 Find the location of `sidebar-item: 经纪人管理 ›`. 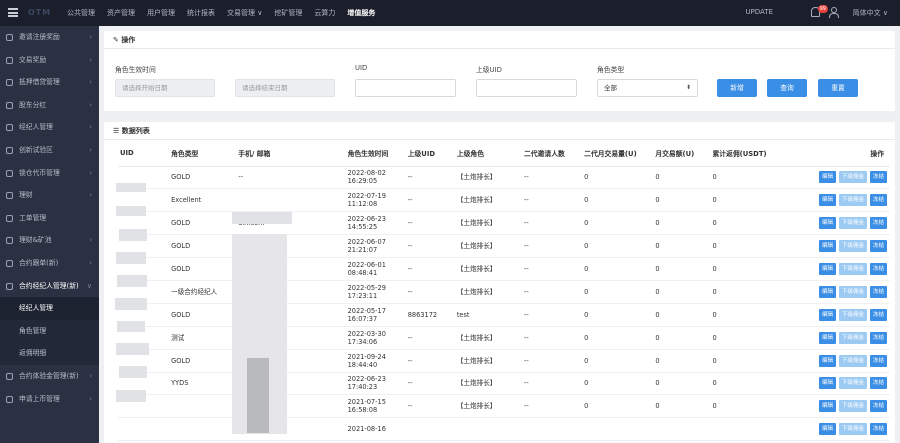

sidebar-item: 经纪人管理 › is located at coordinates (49, 127).